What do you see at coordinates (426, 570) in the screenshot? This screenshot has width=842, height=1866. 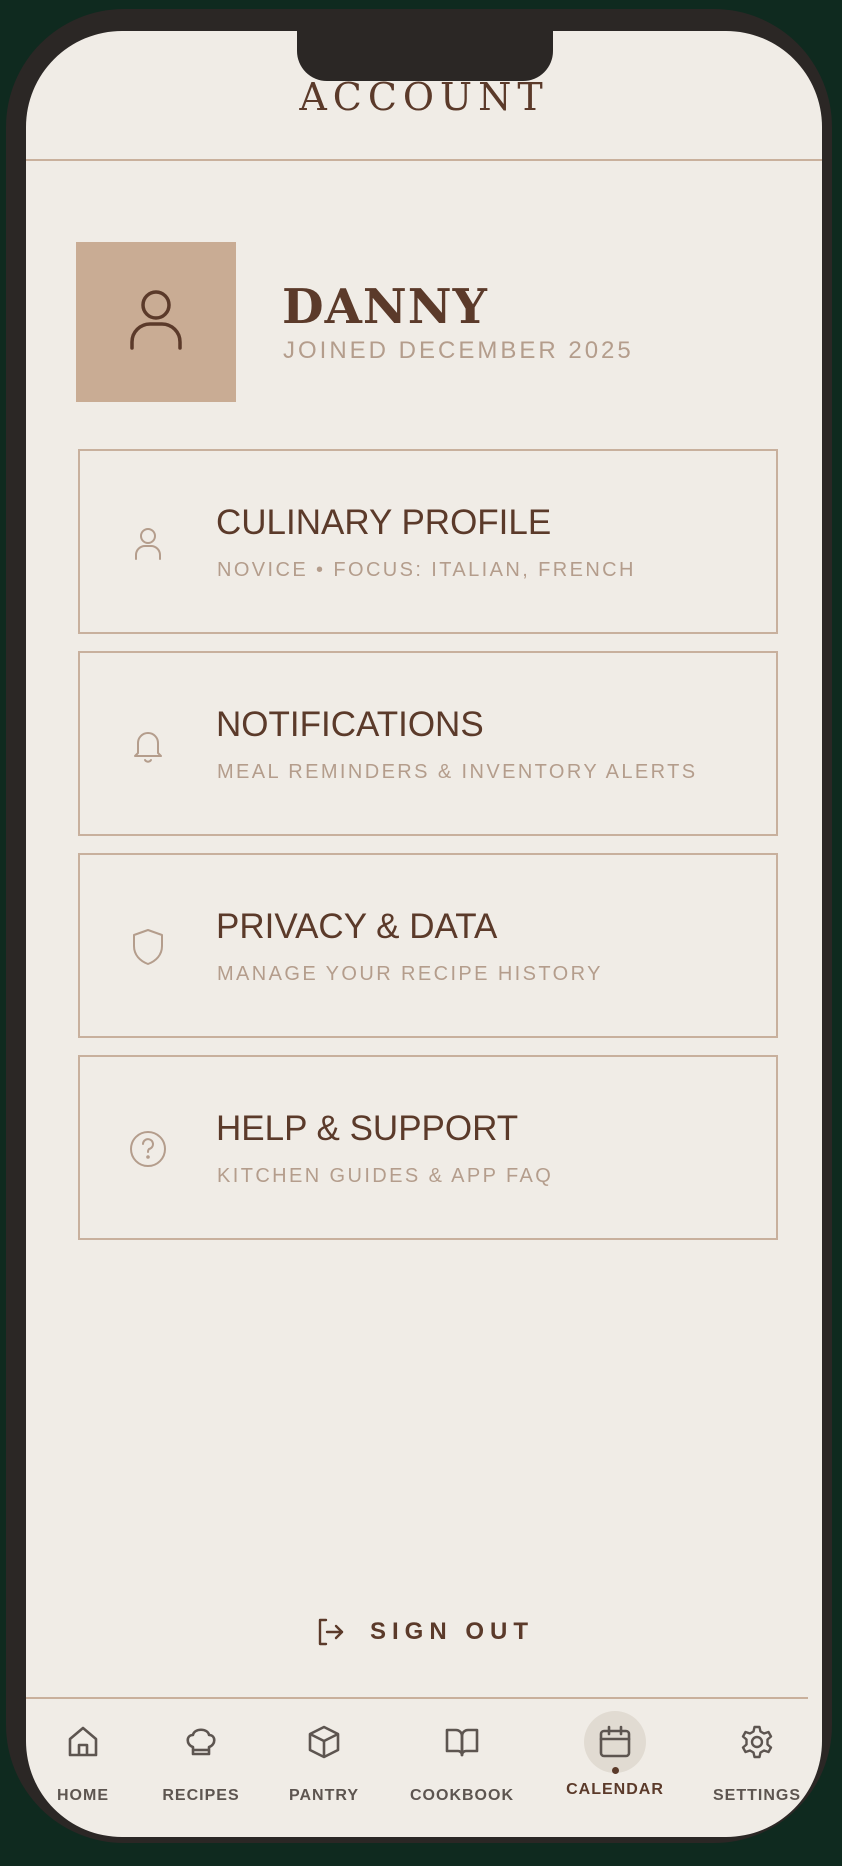 I see `card-description: NOVICE • FOCUS: ITALIAN, FRENCH` at bounding box center [426, 570].